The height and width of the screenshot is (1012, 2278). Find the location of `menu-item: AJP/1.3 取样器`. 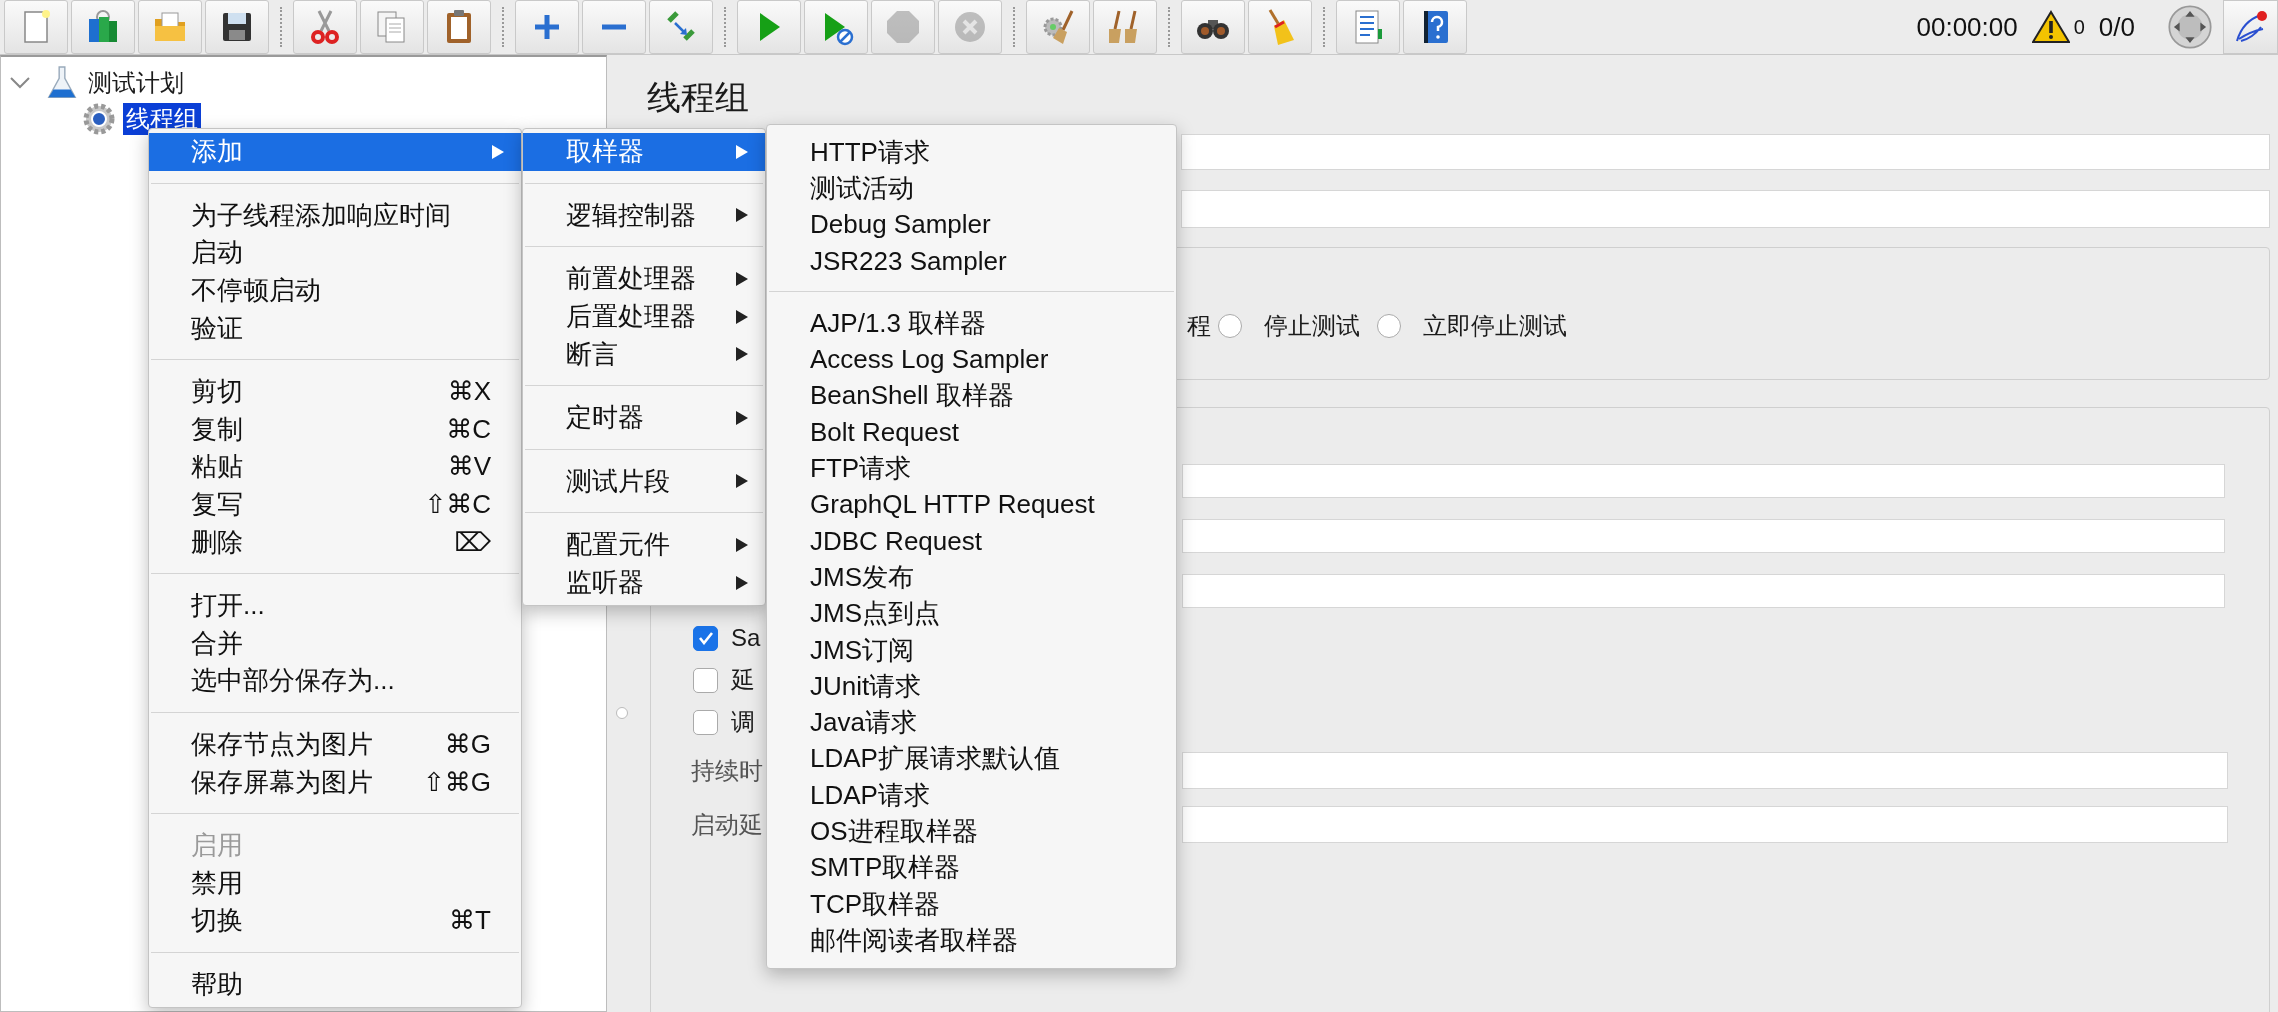

menu-item: AJP/1.3 取样器 is located at coordinates (971, 323).